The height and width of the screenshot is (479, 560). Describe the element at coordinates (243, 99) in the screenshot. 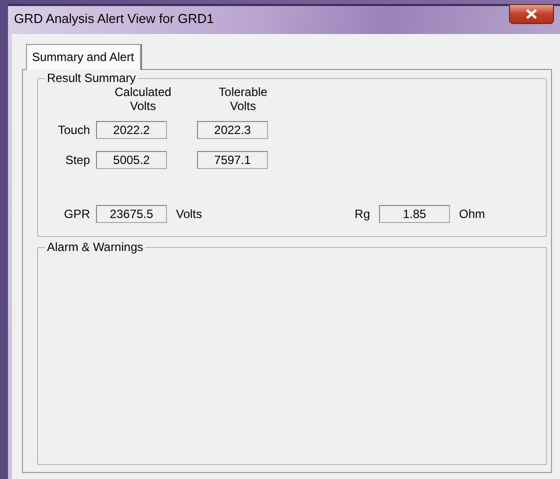

I see `column-header: Tolerable Volts` at that location.